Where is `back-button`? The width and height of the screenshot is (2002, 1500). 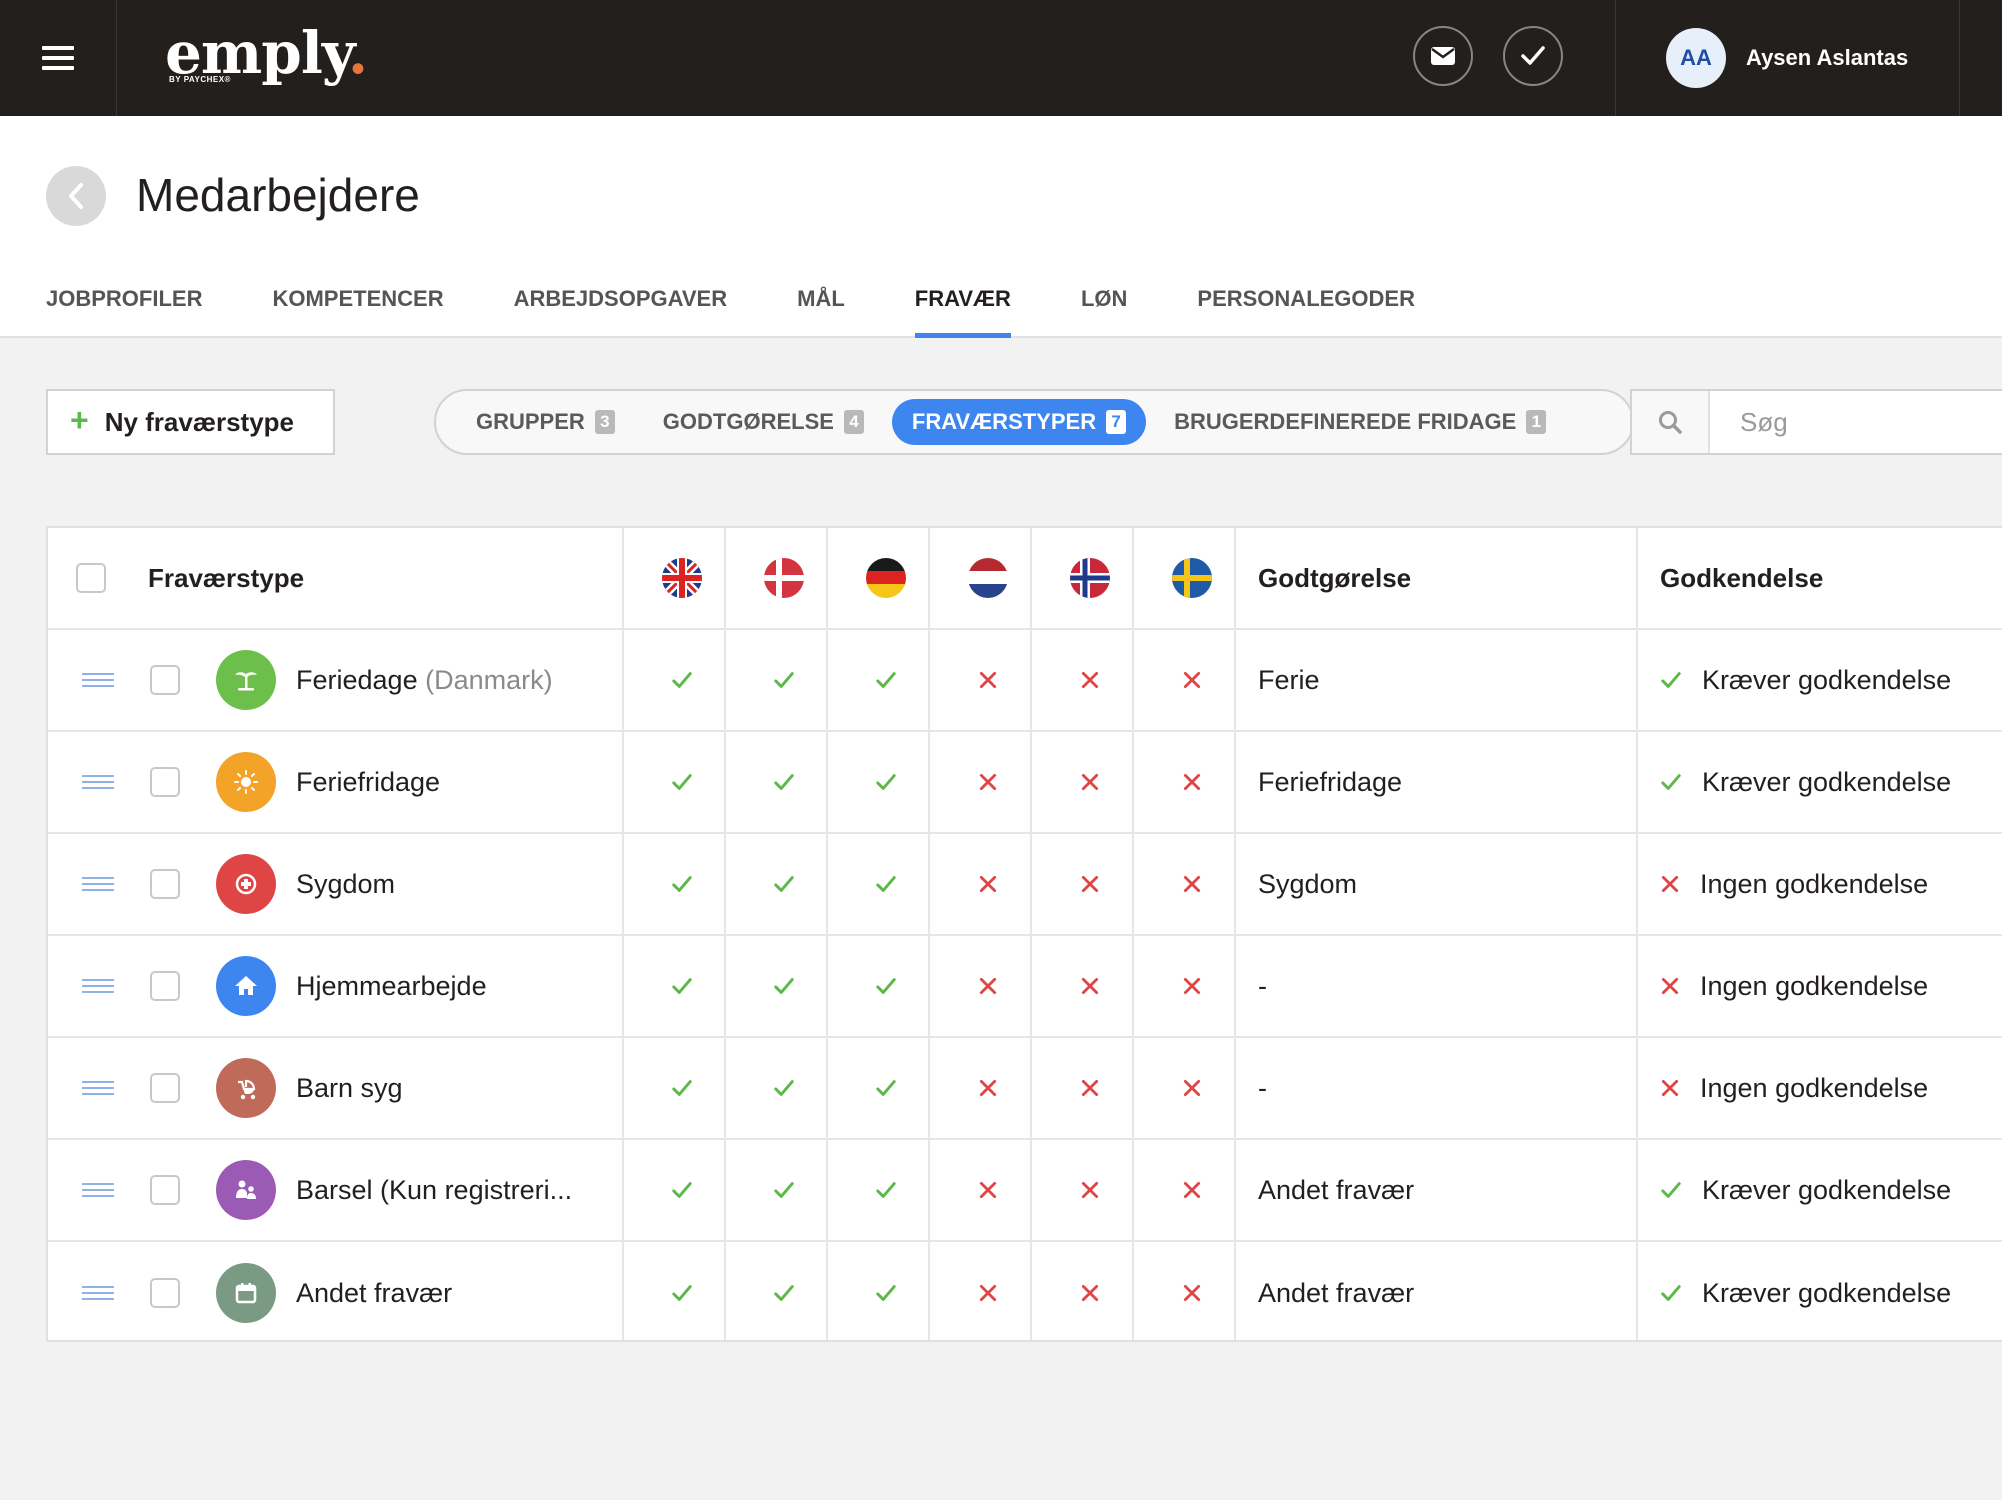 back-button is located at coordinates (76, 196).